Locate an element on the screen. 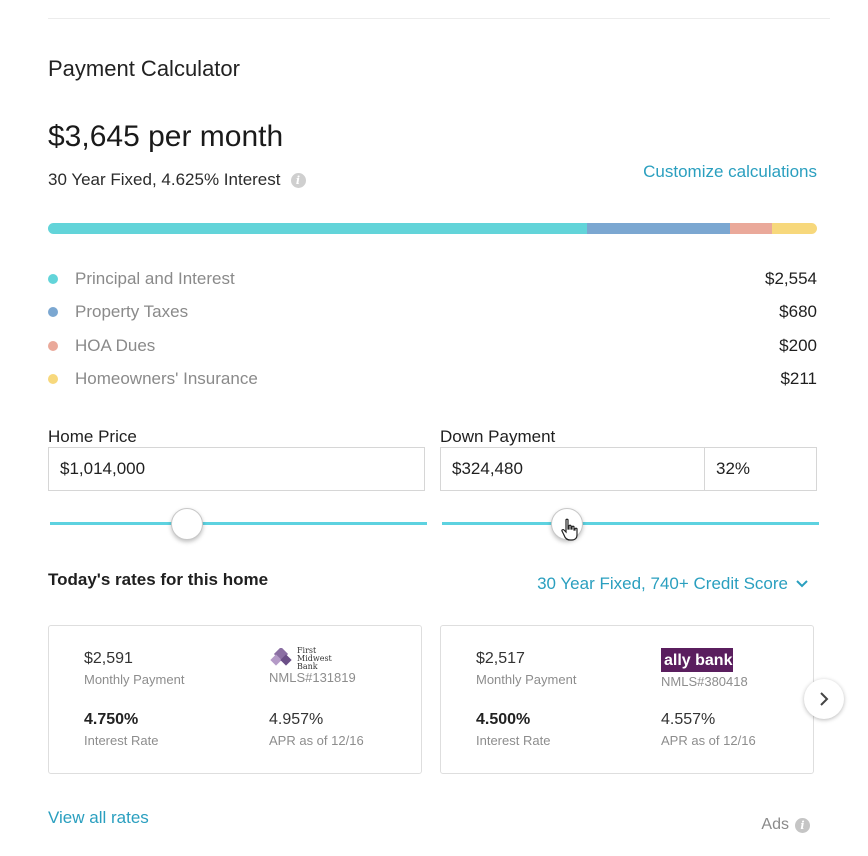 Image resolution: width=868 pixels, height=856 pixels. lender-block: ally bank NMLS#380418 is located at coordinates (704, 668).